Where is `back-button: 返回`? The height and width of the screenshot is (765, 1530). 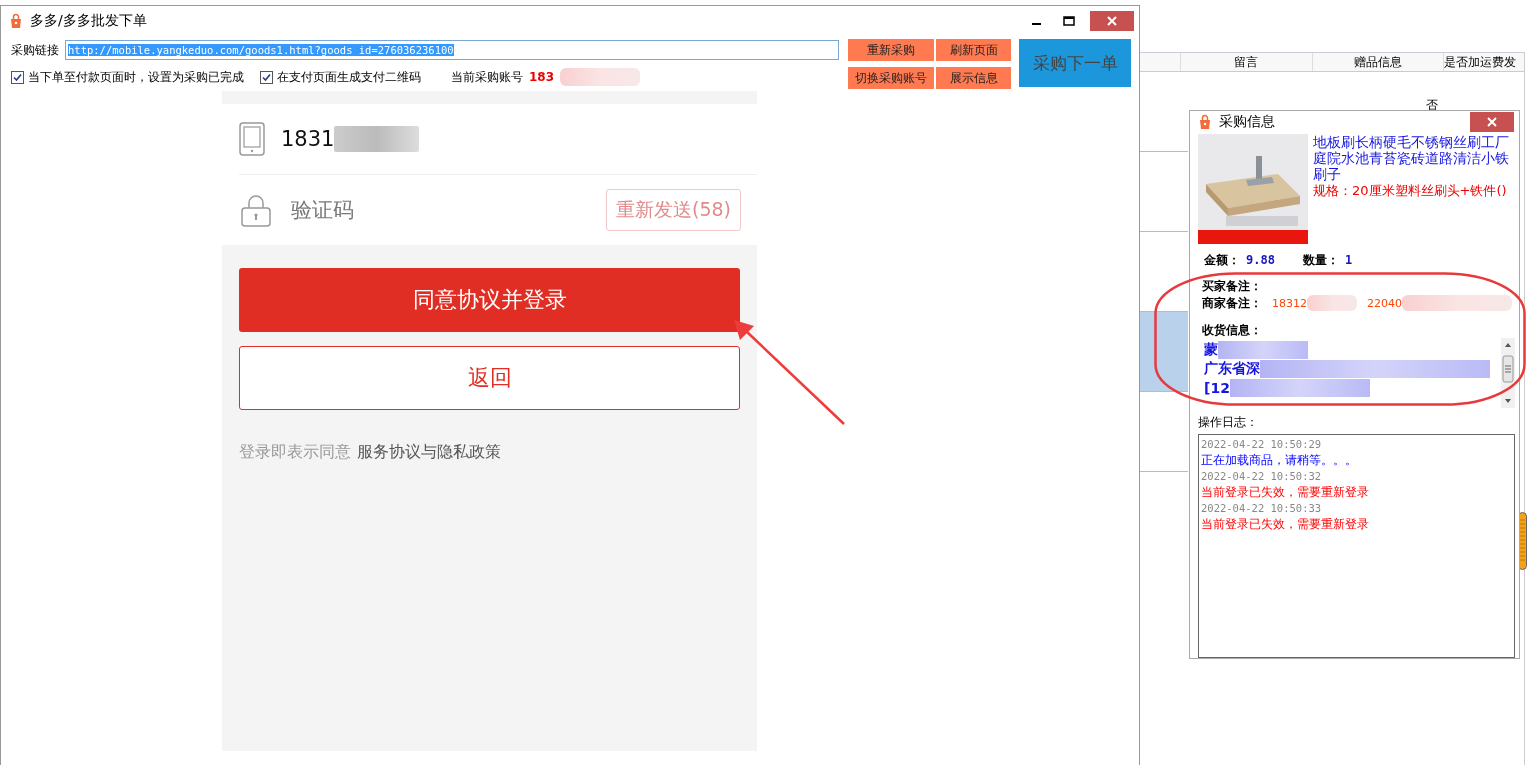
back-button: 返回 is located at coordinates (489, 378).